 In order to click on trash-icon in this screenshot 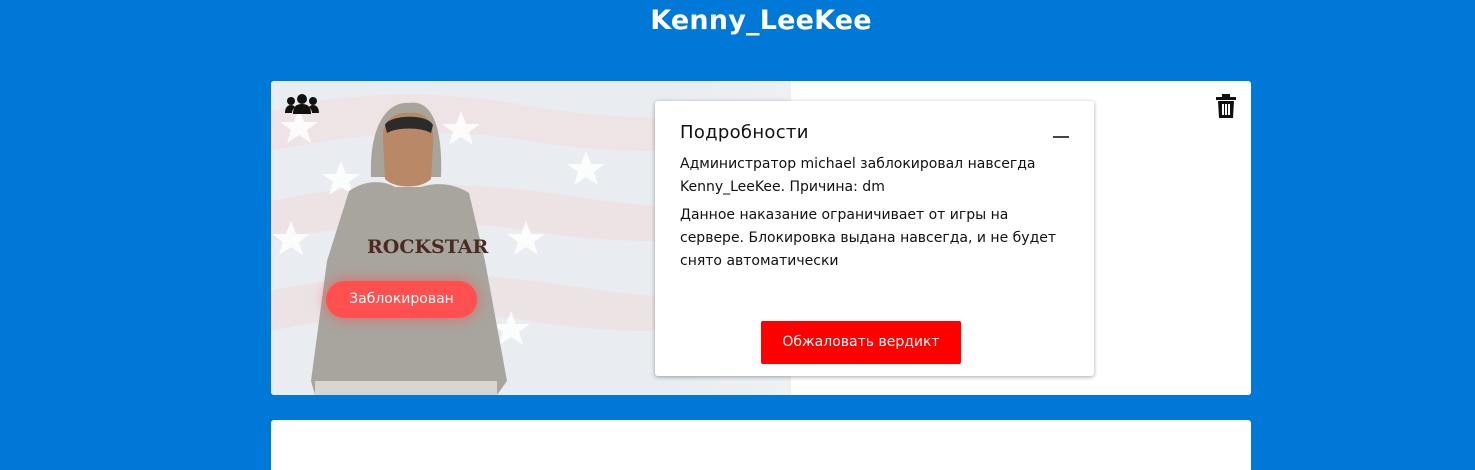, I will do `click(1226, 106)`.